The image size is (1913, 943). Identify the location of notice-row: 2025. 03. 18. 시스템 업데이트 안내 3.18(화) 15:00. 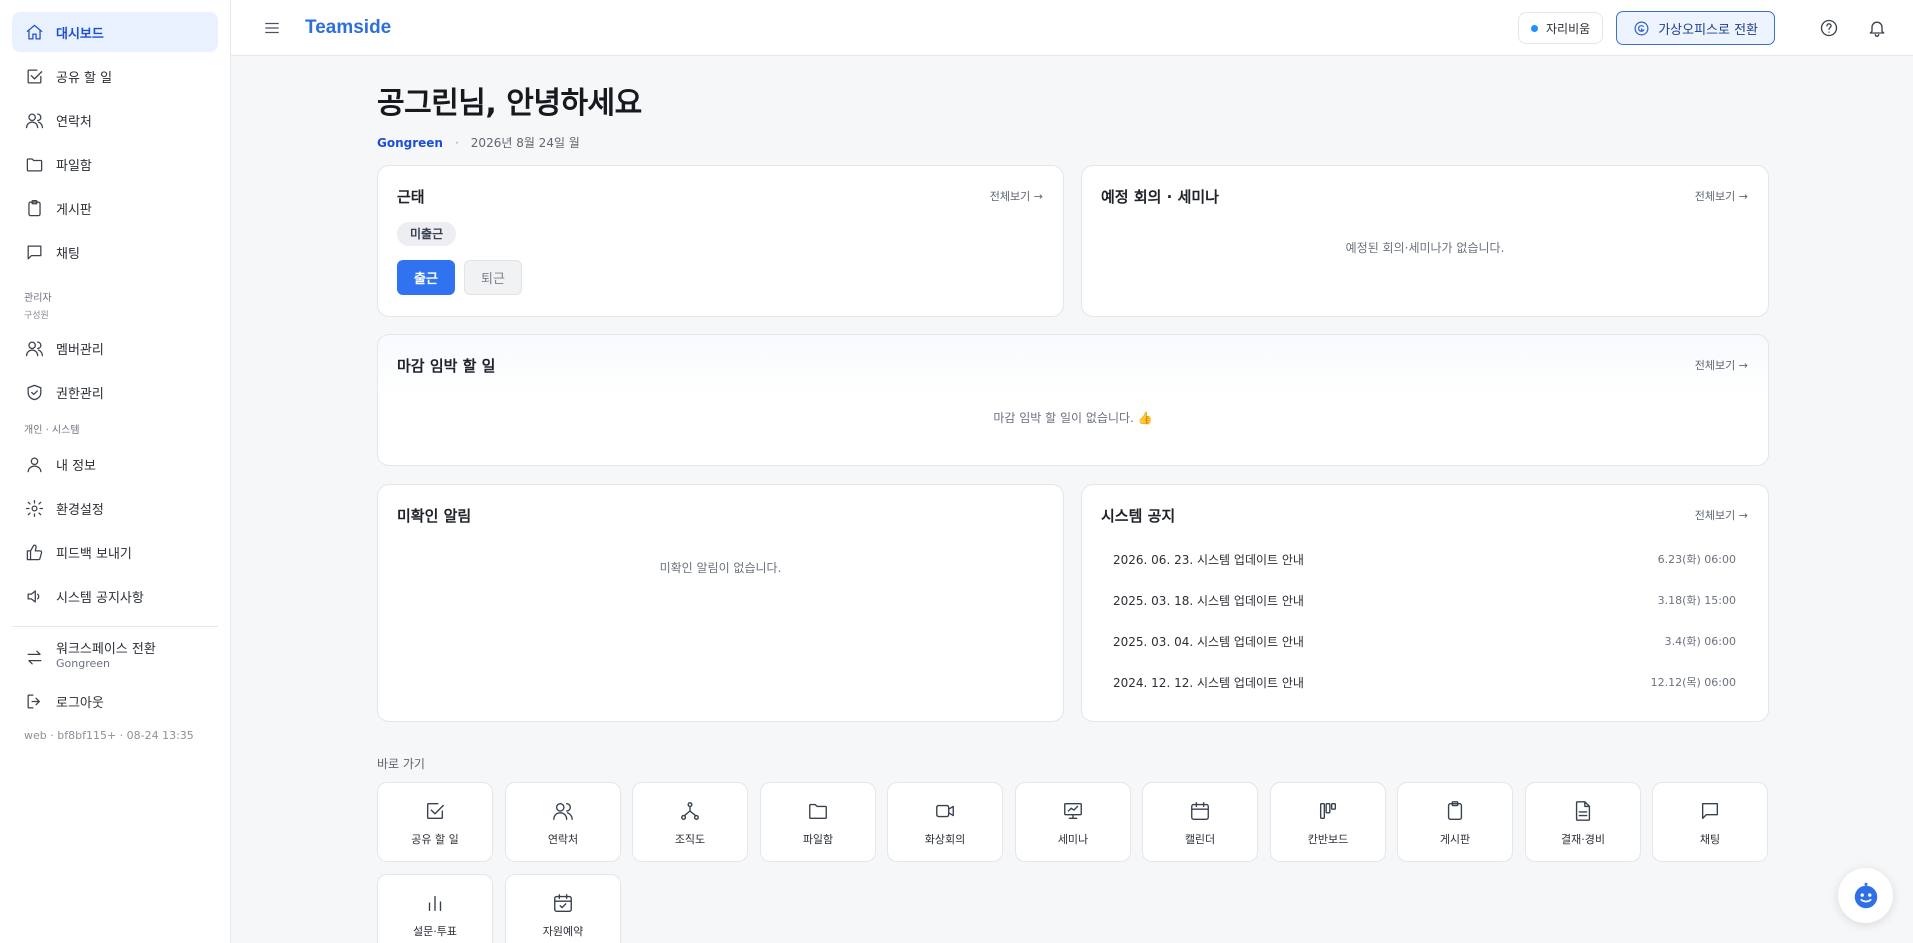
(1424, 600).